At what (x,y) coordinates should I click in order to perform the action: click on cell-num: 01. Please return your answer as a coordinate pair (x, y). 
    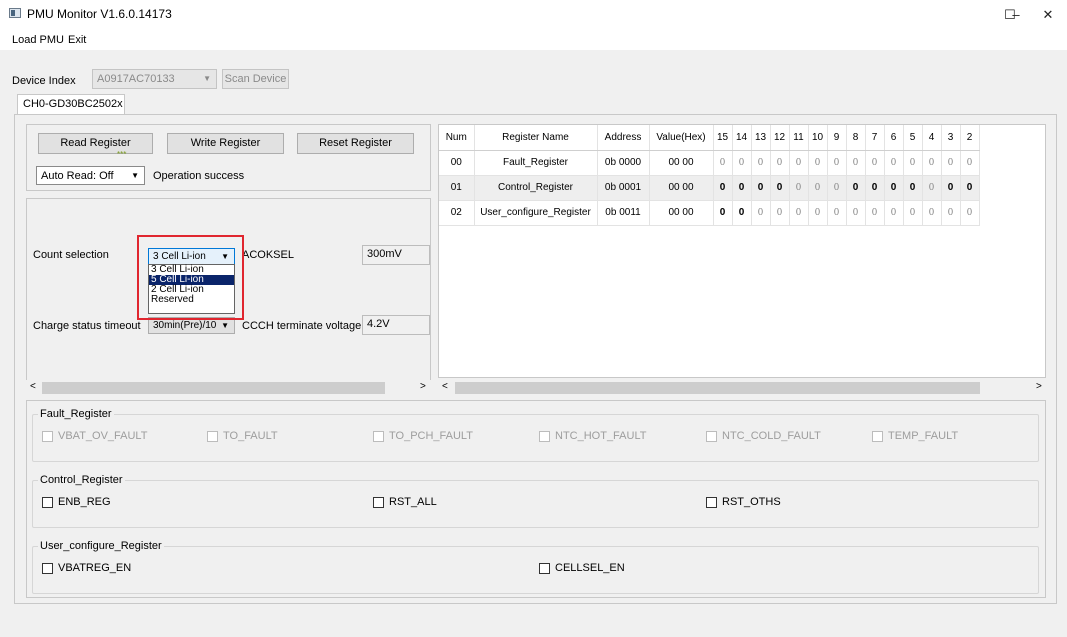
    Looking at the image, I should click on (457, 188).